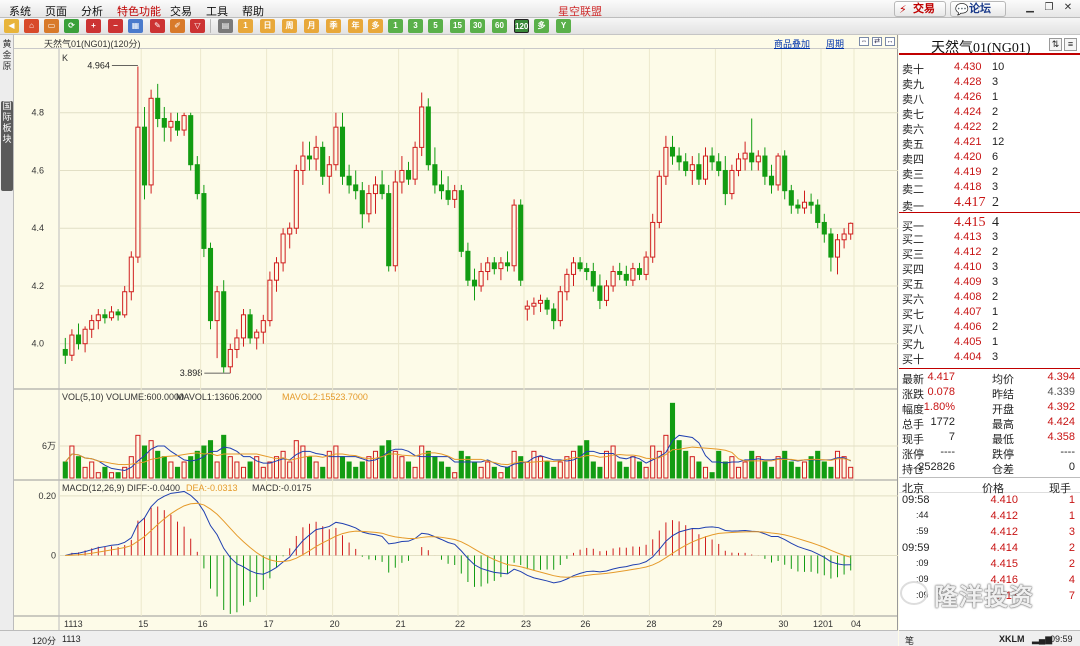  Describe the element at coordinates (20, 11) in the screenshot. I see `menu-system: 系统` at that location.